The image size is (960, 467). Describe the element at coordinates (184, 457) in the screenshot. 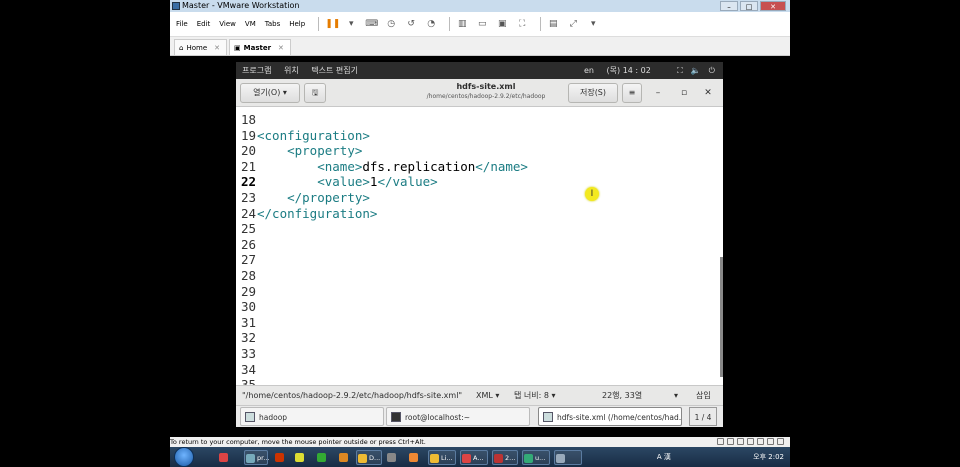

I see `start-button` at that location.